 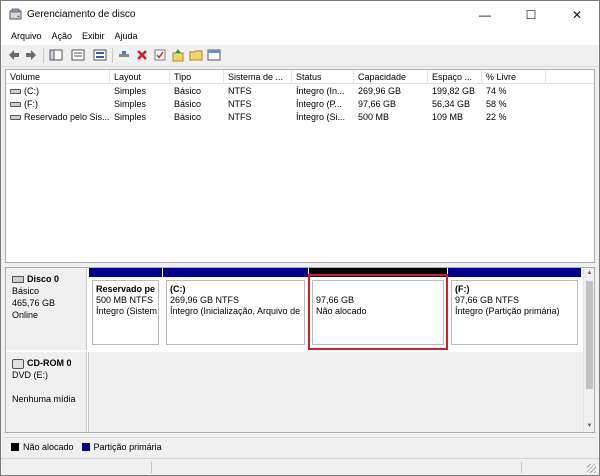 I want to click on hard-disk-icon, so click(x=18, y=280).